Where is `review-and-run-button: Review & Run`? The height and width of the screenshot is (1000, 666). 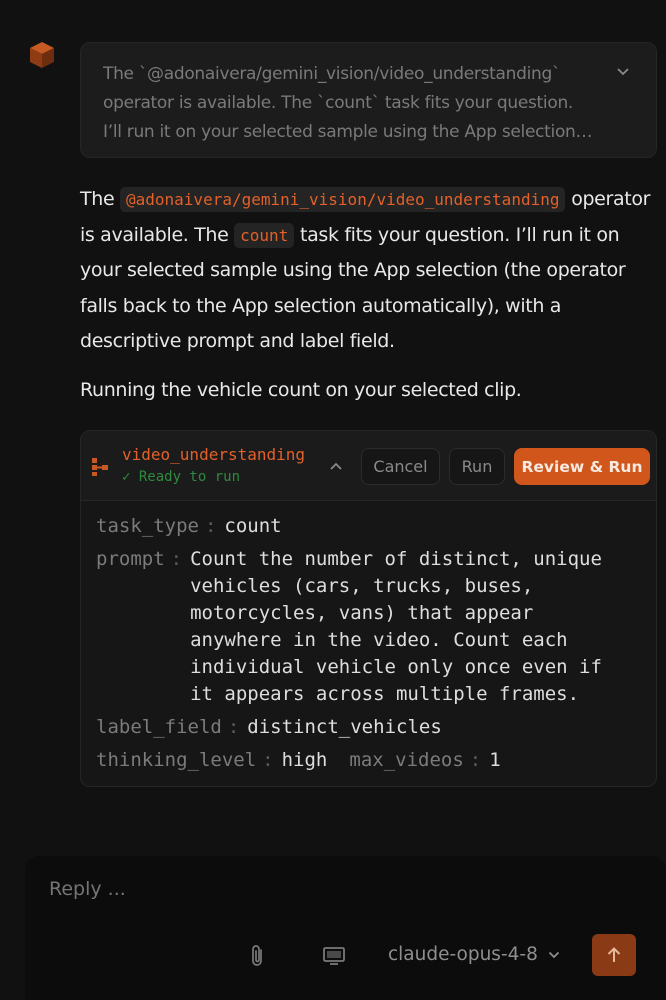
review-and-run-button: Review & Run is located at coordinates (582, 466).